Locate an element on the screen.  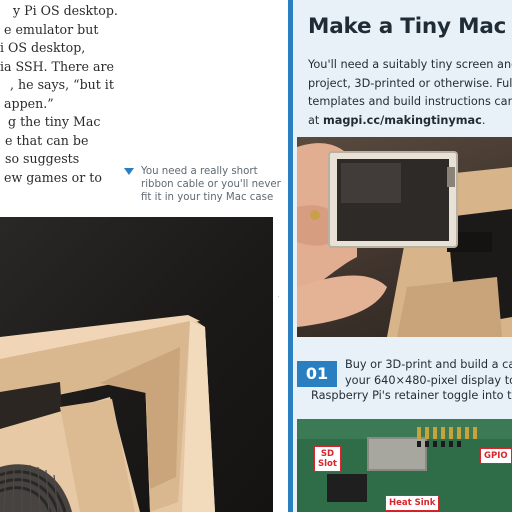
step-line: your 640×480-pixel display to th is located at coordinates (428, 380).